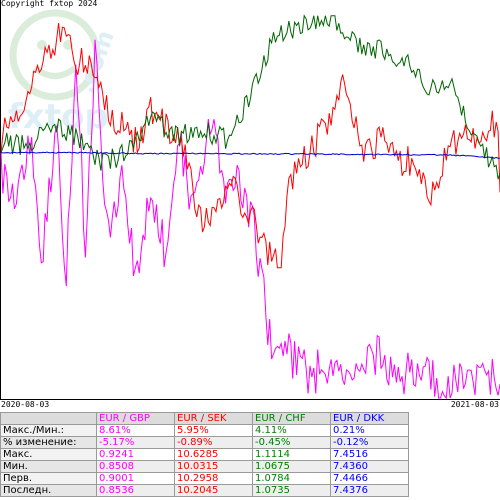 Image resolution: width=500 pixels, height=500 pixels. Describe the element at coordinates (369, 490) in the screenshot. I see `table-cell: 7.4376` at that location.